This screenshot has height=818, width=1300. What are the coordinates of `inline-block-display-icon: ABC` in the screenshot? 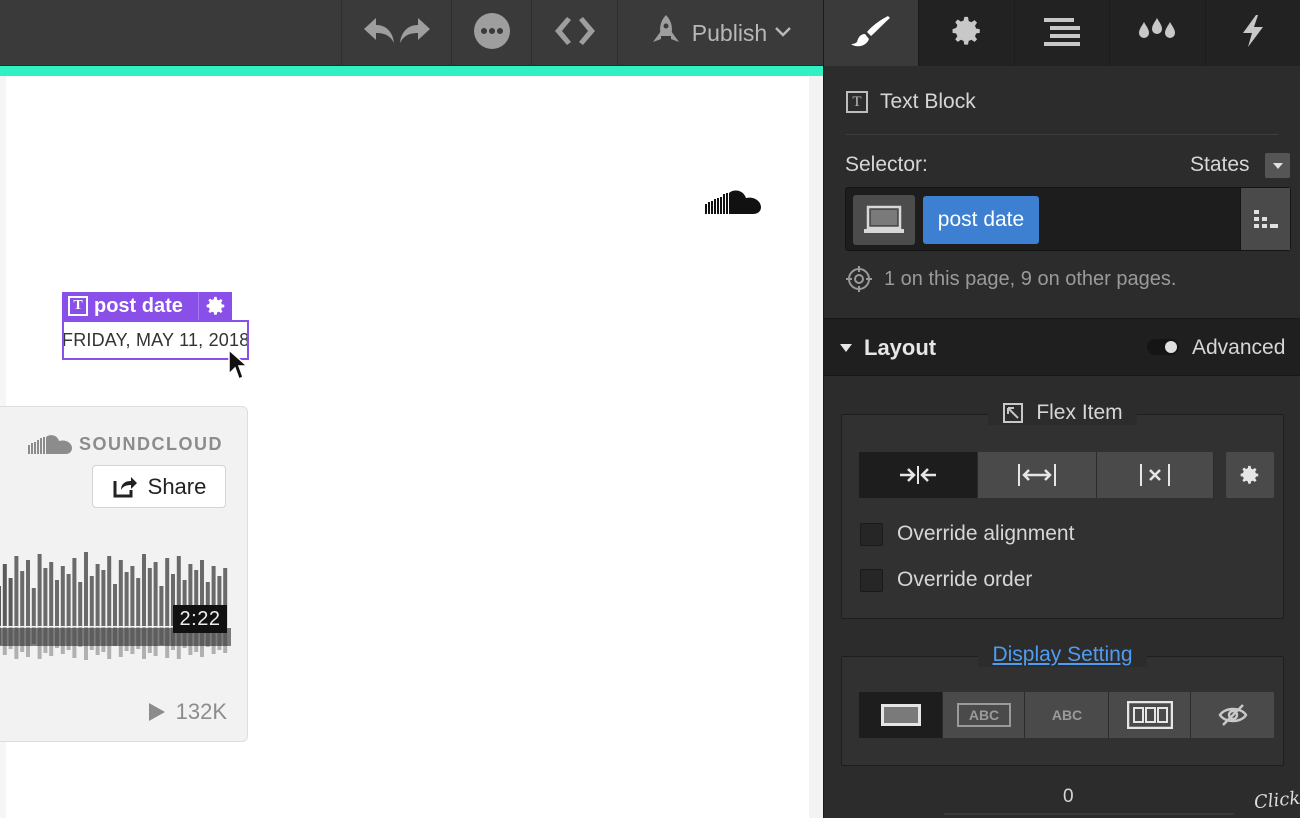 It's located at (983, 715).